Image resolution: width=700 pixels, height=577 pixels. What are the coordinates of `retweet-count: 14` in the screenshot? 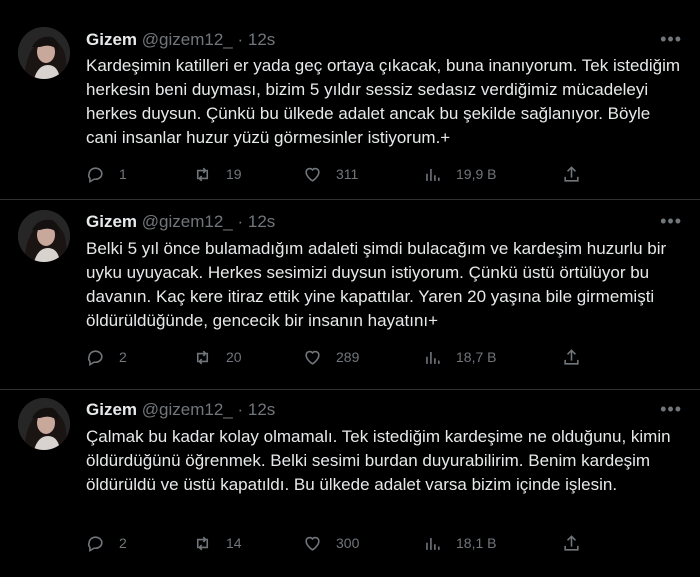 It's located at (234, 543).